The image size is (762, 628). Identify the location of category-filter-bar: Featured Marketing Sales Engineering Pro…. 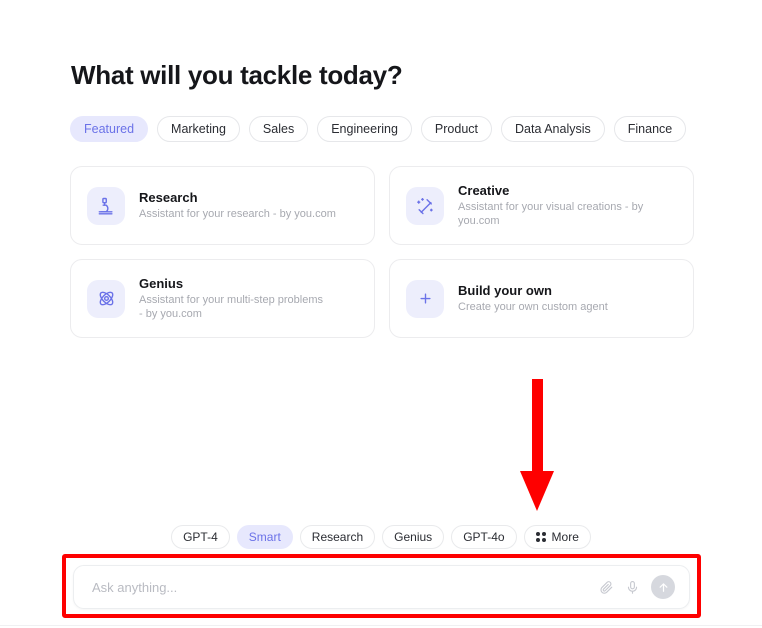
(378, 129).